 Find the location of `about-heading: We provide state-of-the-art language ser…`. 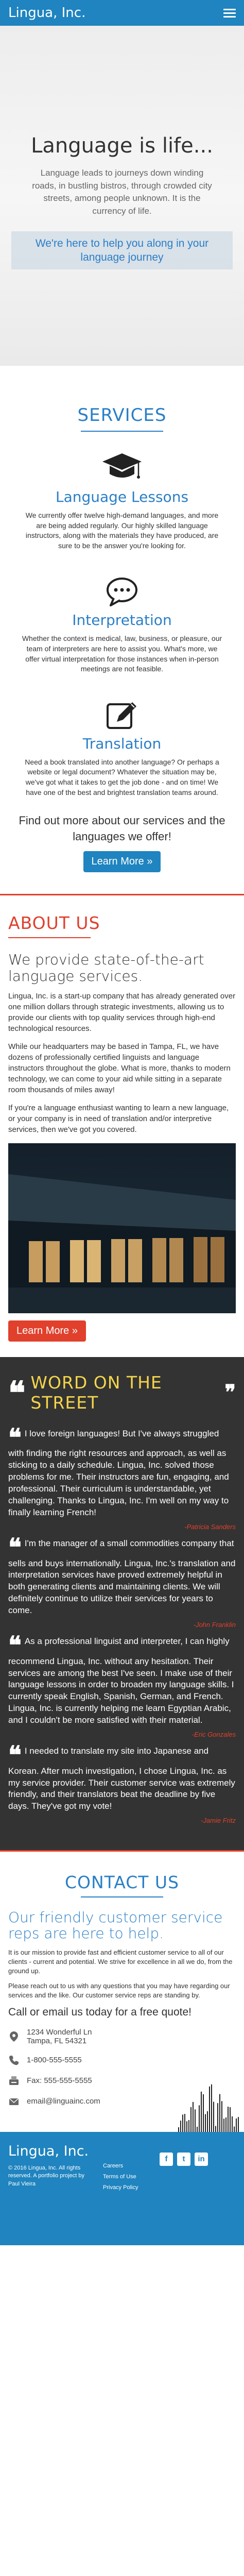

about-heading: We provide state-of-the-art language ser… is located at coordinates (106, 968).